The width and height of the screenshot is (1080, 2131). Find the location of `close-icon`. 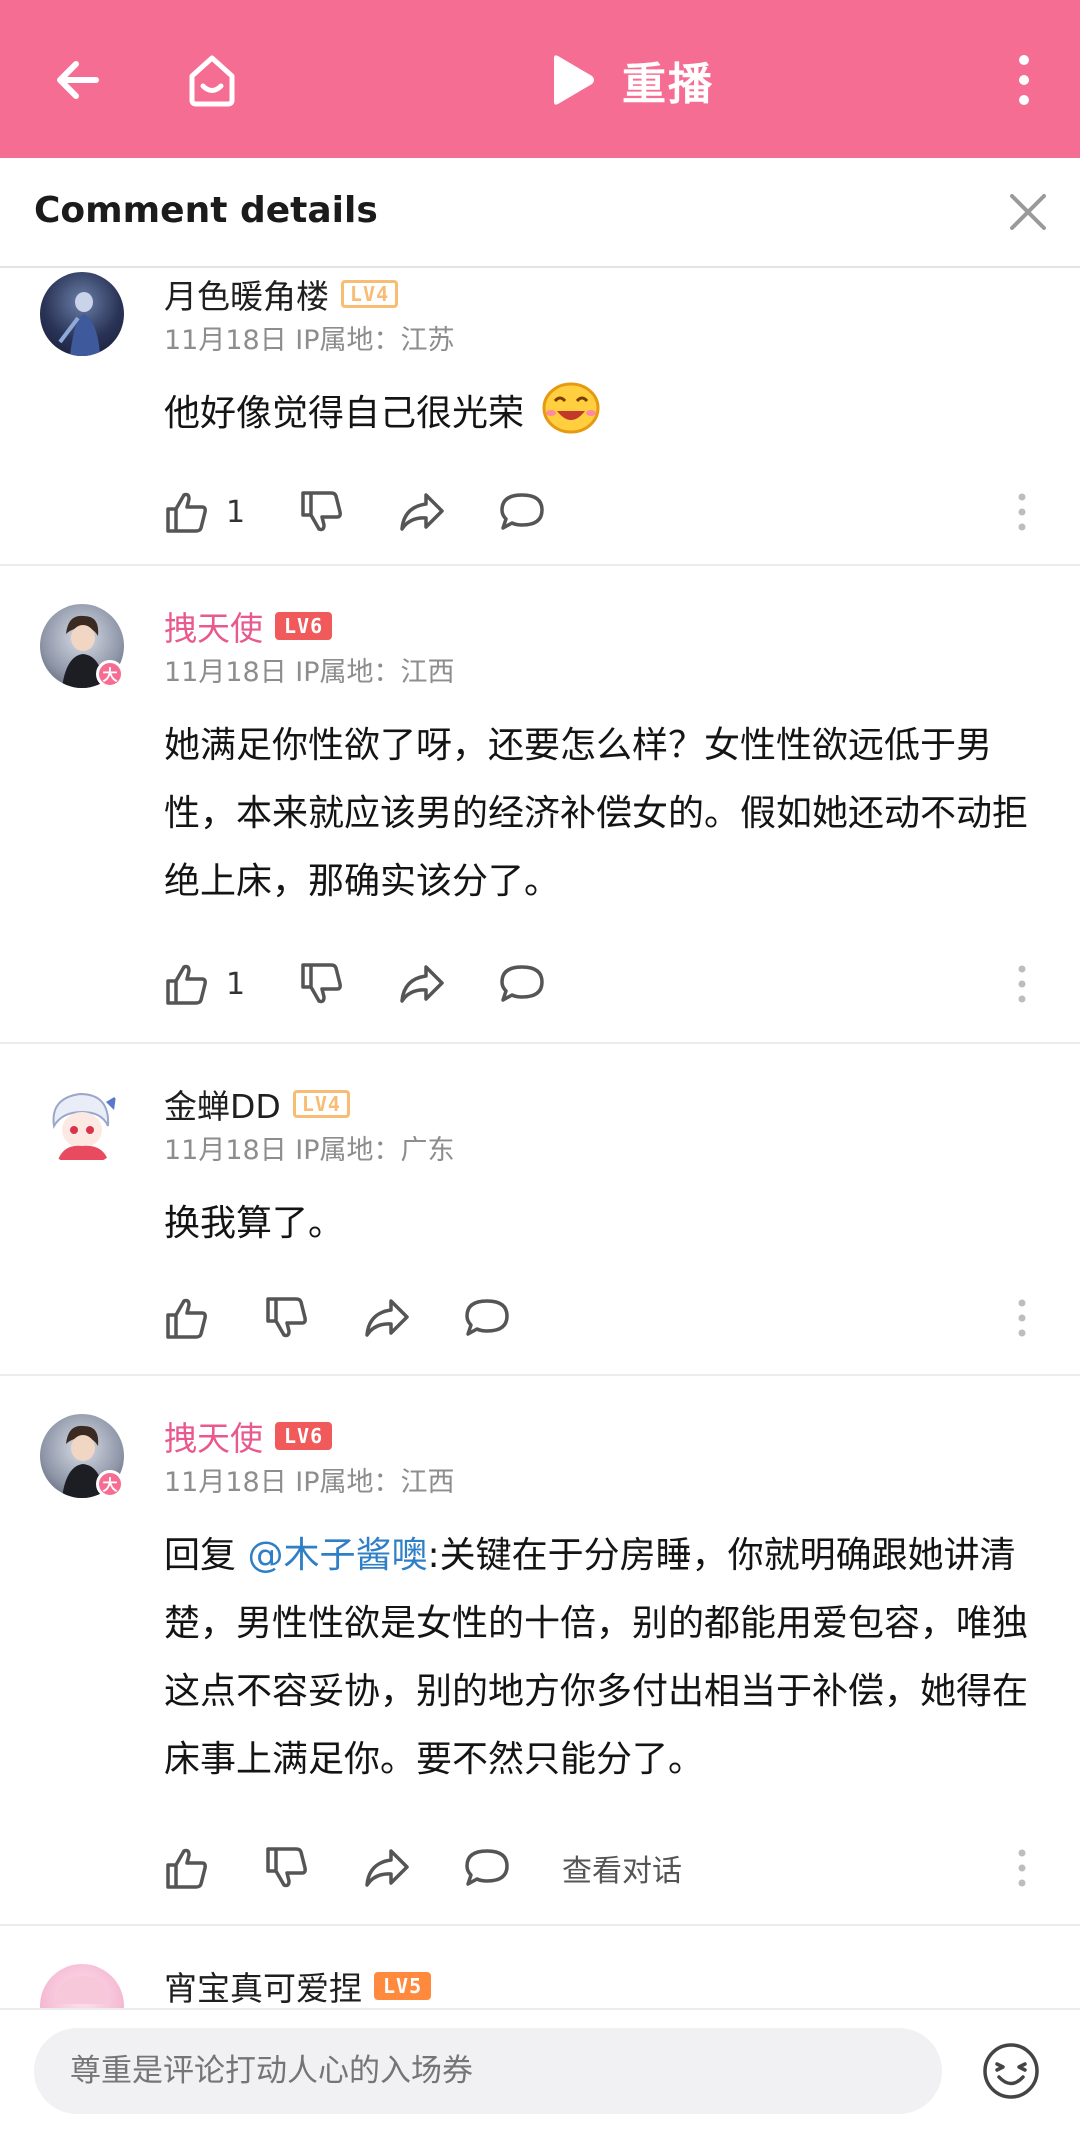

close-icon is located at coordinates (1028, 212).